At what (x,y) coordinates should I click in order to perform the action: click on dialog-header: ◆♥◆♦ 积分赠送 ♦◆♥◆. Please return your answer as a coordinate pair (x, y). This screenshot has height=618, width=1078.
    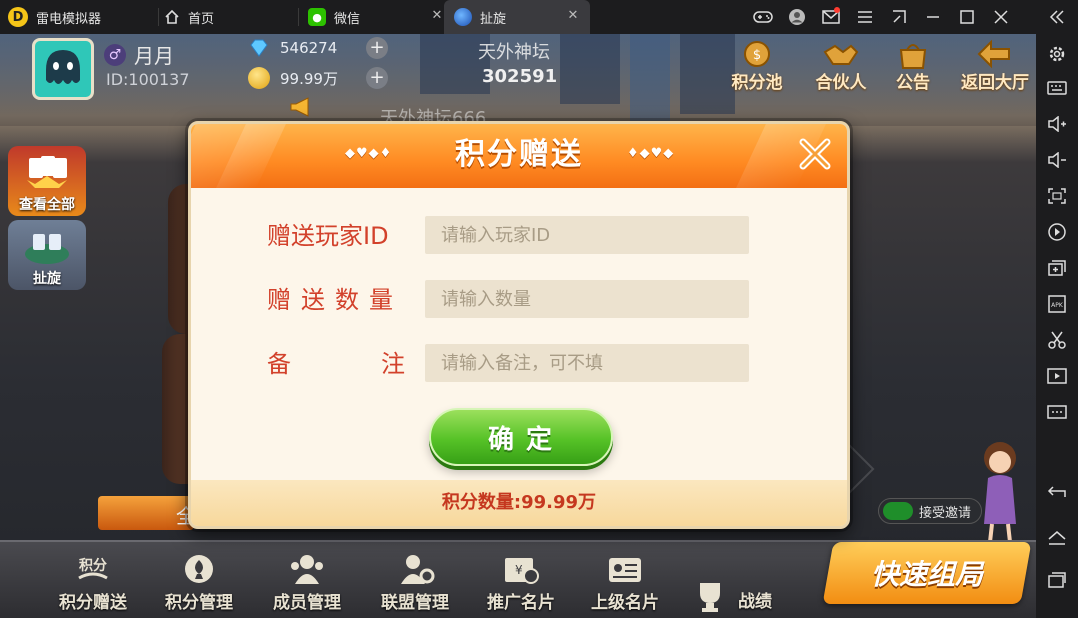
    Looking at the image, I should click on (519, 156).